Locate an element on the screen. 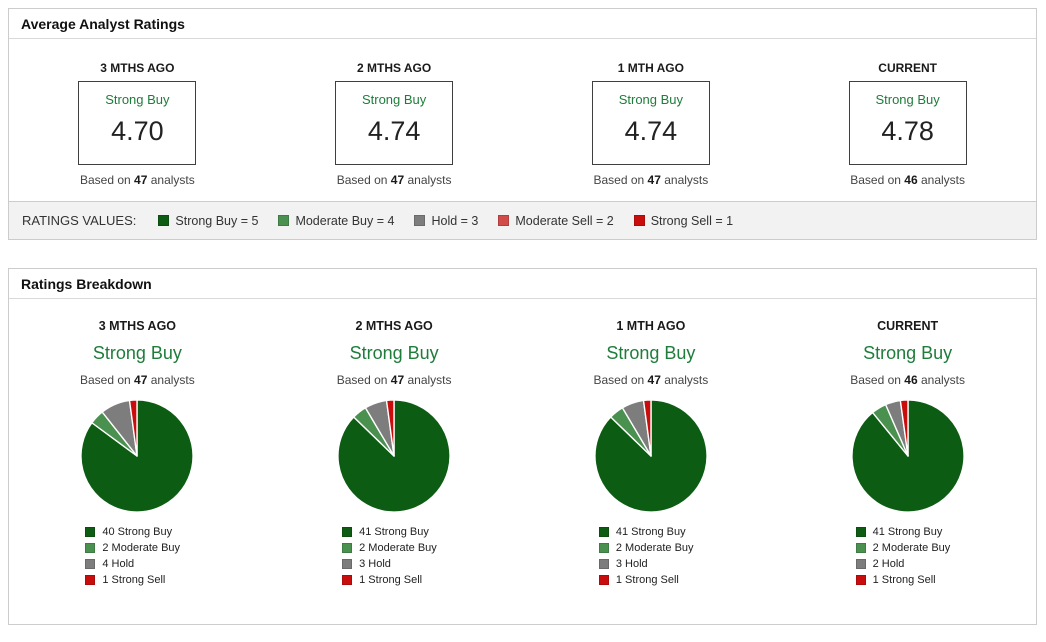 The height and width of the screenshot is (642, 1046). legend-item-strong-buy: Strong Buy = 5 is located at coordinates (208, 221).